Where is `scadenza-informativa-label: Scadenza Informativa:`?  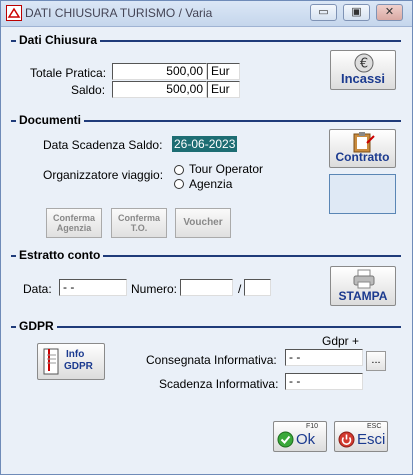 scadenza-informativa-label: Scadenza Informativa: is located at coordinates (219, 384).